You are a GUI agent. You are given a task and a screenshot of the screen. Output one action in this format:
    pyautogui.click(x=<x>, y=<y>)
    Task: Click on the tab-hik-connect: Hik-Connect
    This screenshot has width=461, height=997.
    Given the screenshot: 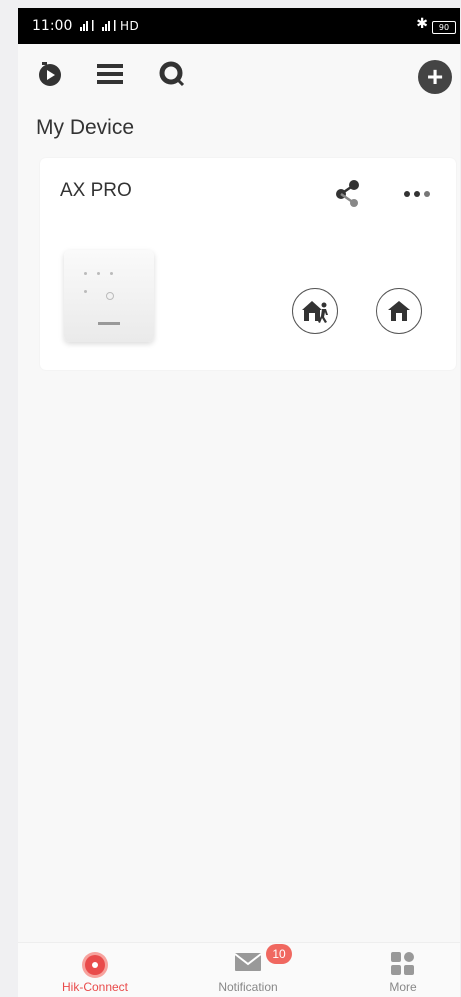 What is the action you would take?
    pyautogui.click(x=95, y=970)
    